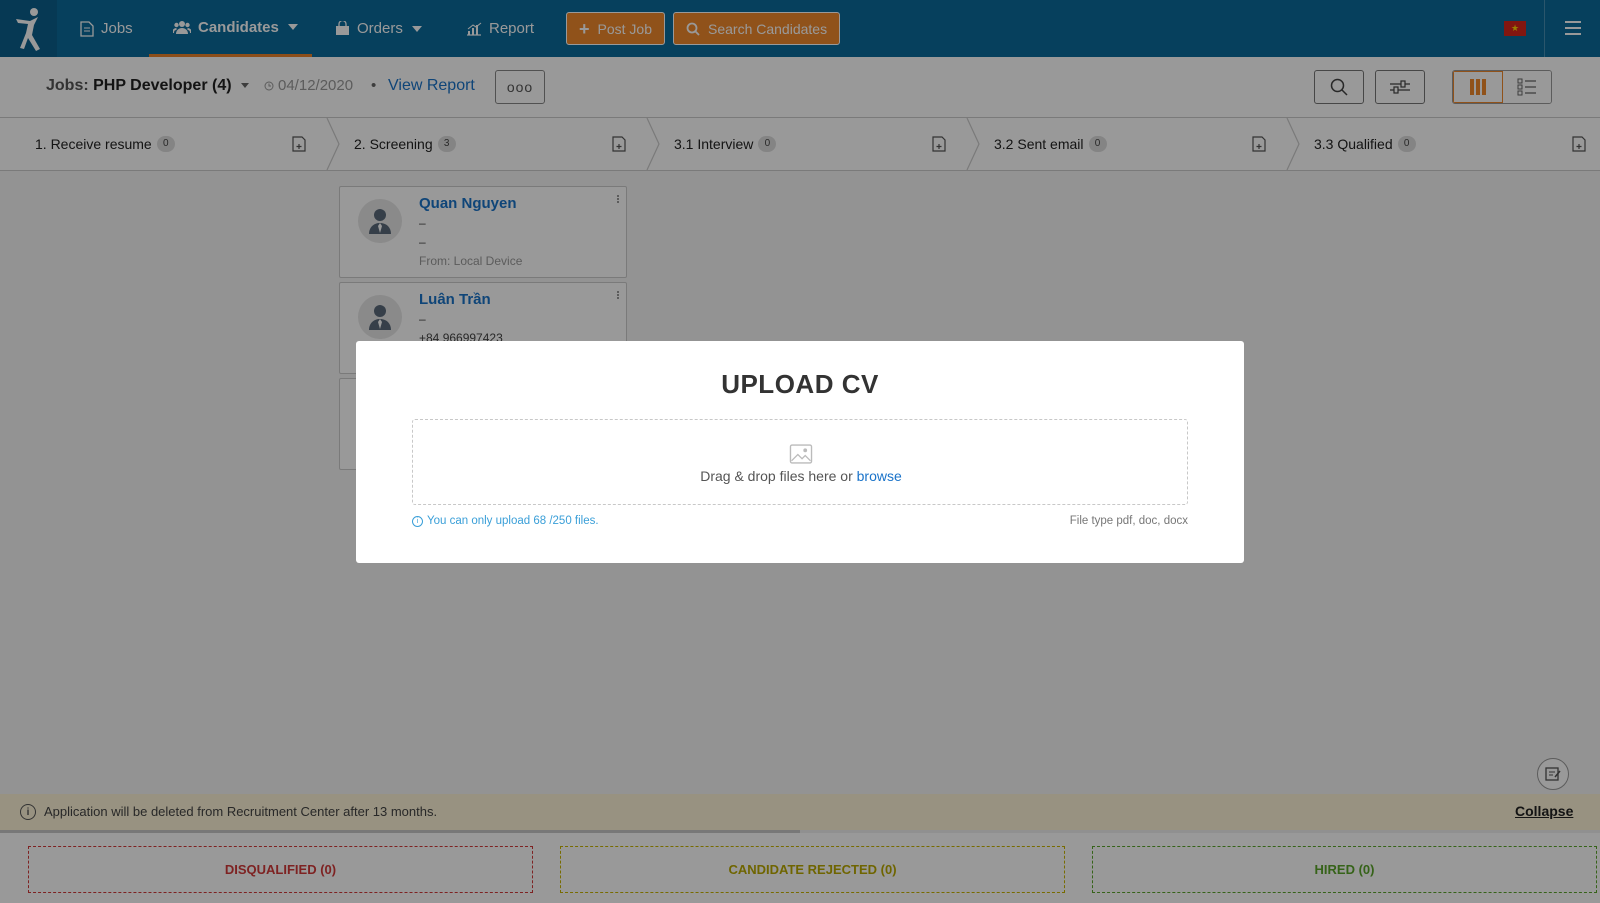 The height and width of the screenshot is (903, 1600). I want to click on file-type-note: File type pdf, doc, docx, so click(1128, 521).